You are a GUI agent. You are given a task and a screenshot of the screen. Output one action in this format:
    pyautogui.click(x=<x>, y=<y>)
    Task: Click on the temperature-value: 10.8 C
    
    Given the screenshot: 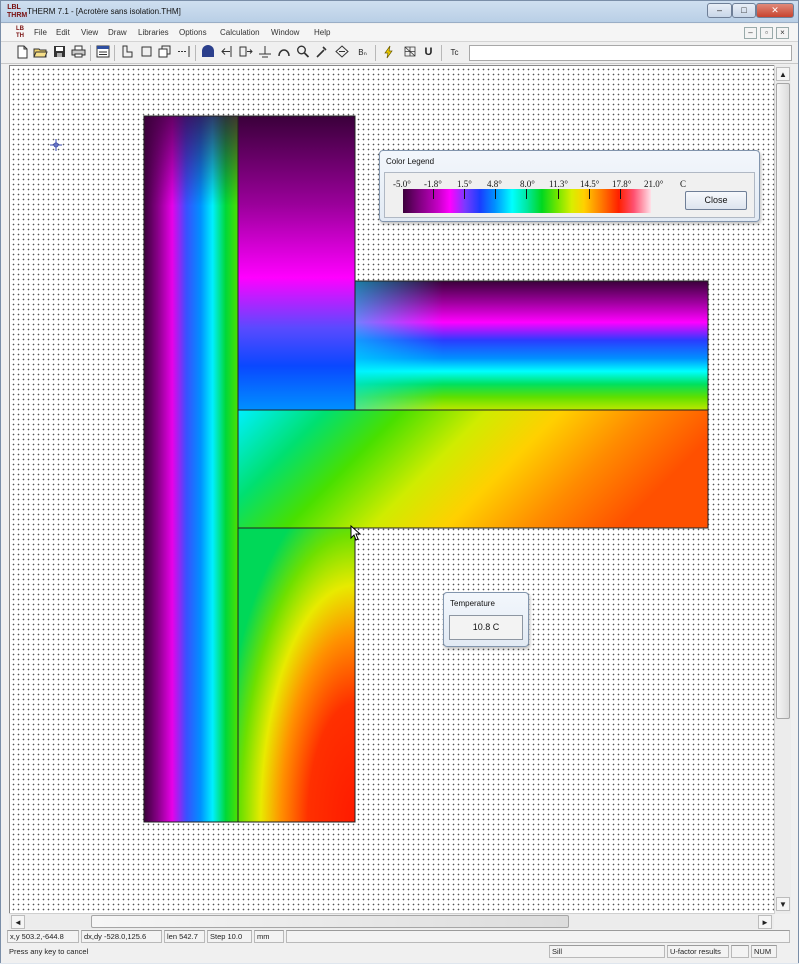 What is the action you would take?
    pyautogui.click(x=486, y=627)
    